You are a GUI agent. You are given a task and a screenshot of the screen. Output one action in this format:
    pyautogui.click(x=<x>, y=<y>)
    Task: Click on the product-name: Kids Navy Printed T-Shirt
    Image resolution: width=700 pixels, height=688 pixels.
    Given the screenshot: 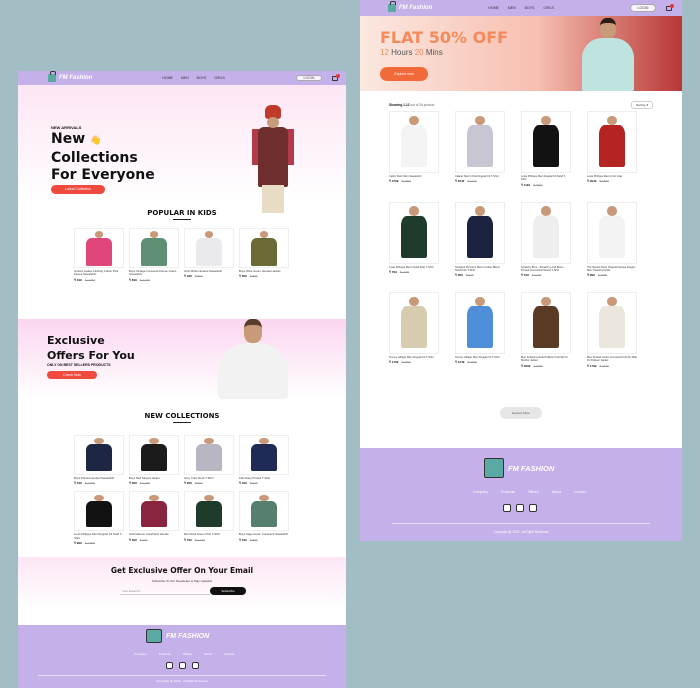 What is the action you would take?
    pyautogui.click(x=264, y=478)
    